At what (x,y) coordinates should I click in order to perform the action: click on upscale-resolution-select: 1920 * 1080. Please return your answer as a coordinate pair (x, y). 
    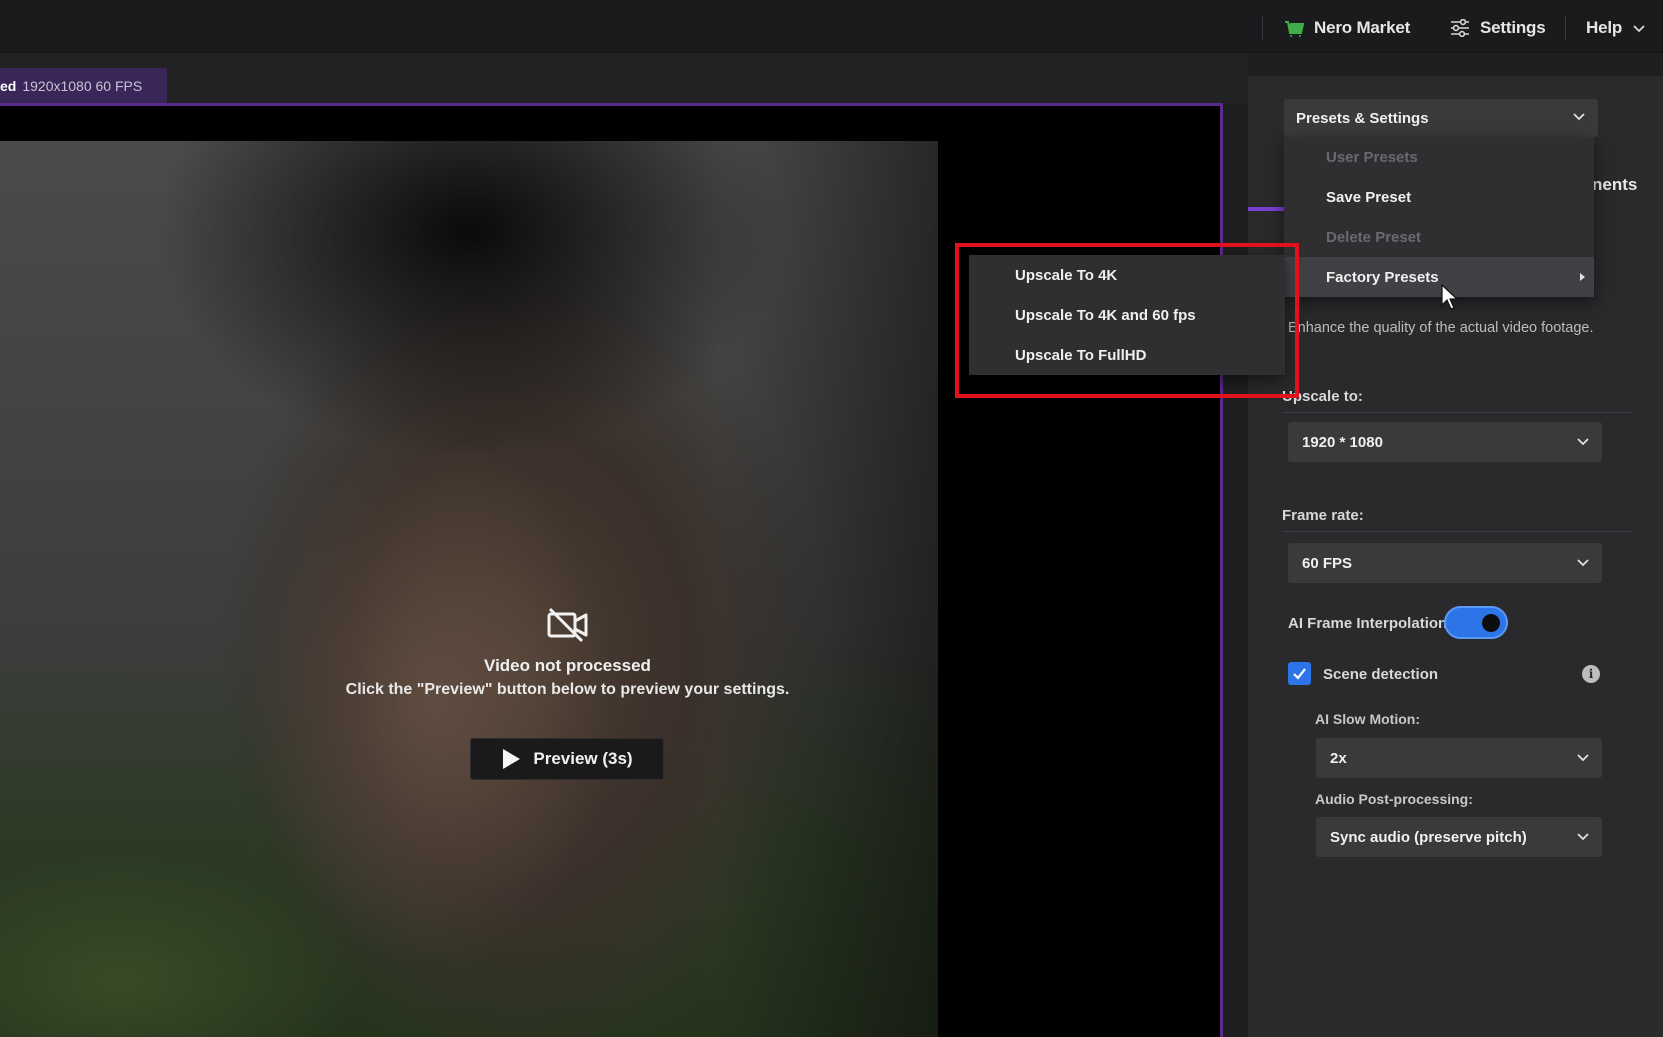
    Looking at the image, I should click on (1445, 442).